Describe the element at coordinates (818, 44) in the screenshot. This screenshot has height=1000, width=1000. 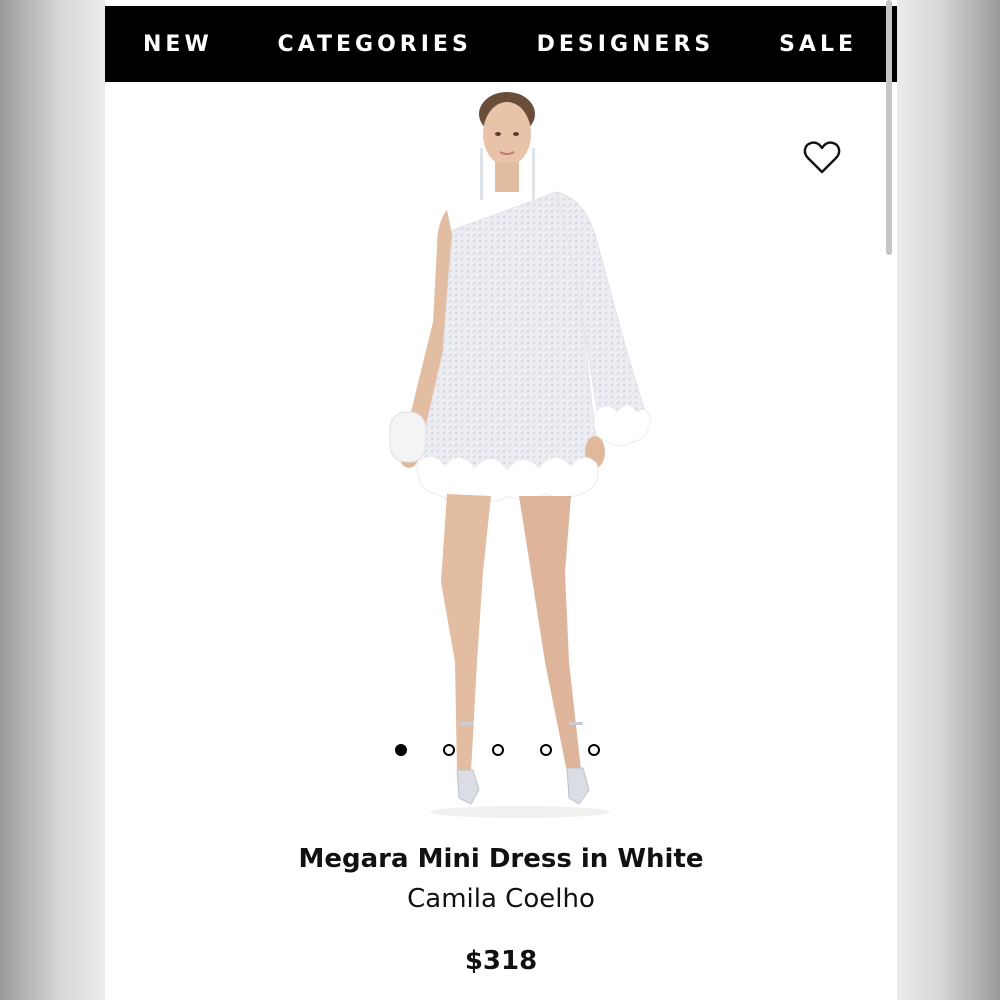
I see `nav-item-sale: SALE` at that location.